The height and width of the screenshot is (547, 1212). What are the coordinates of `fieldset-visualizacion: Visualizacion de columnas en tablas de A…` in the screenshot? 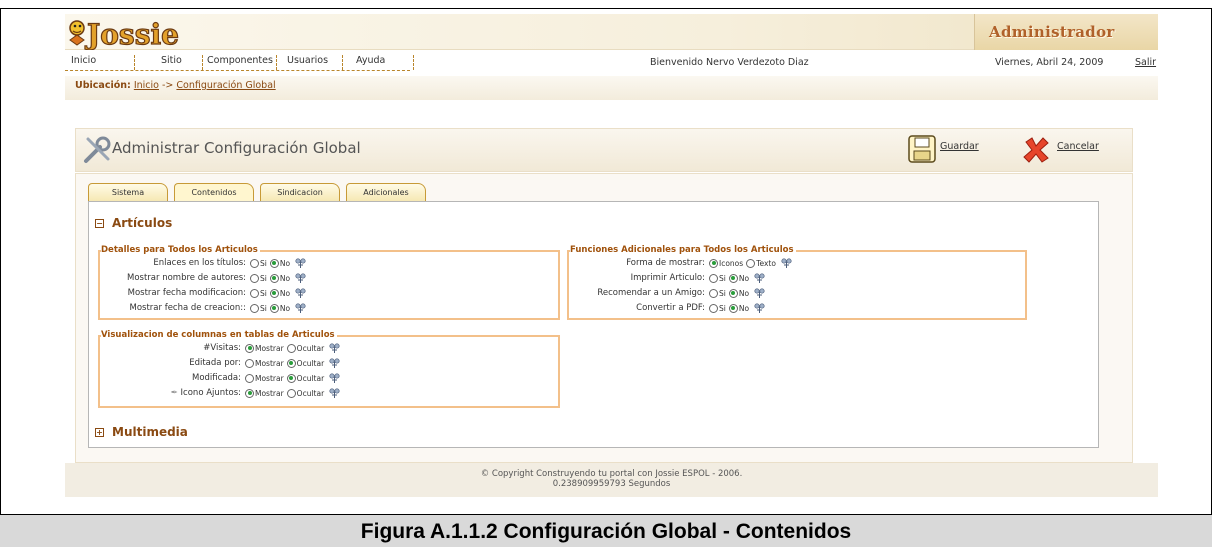 It's located at (329, 369).